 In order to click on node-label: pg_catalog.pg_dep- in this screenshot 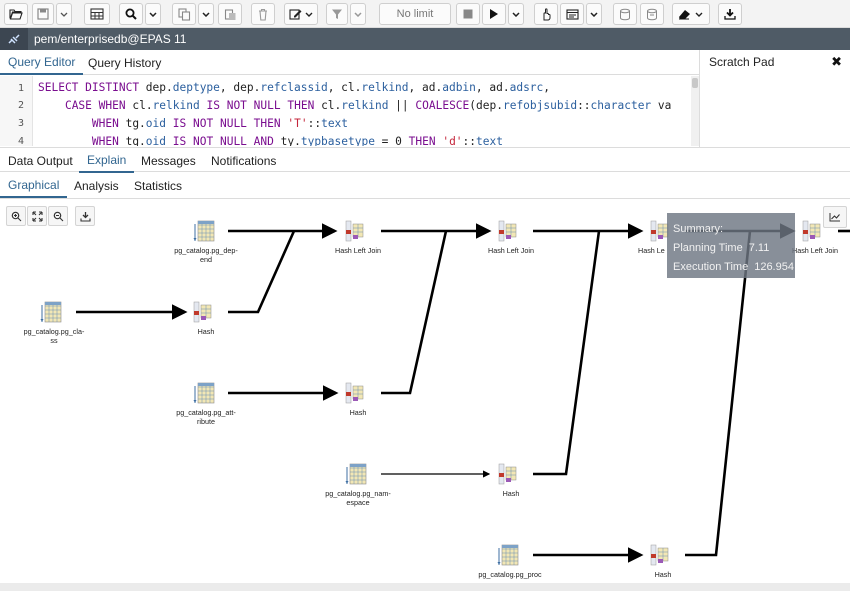, I will do `click(206, 250)`.